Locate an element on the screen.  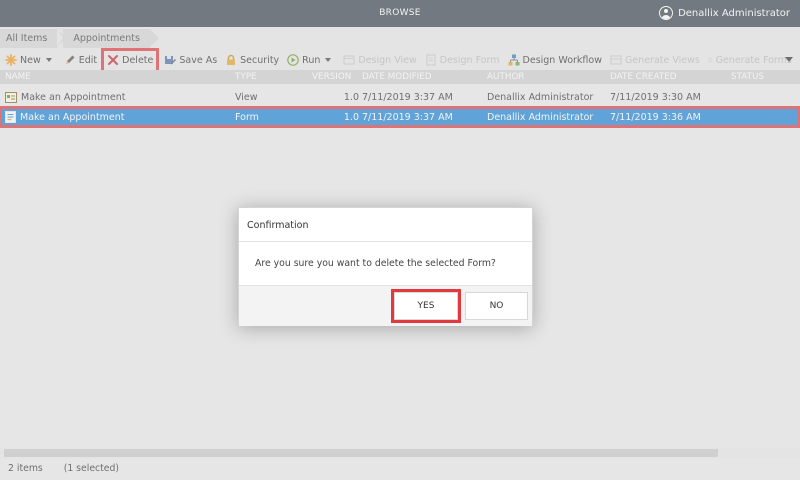
no-button: NO is located at coordinates (496, 306).